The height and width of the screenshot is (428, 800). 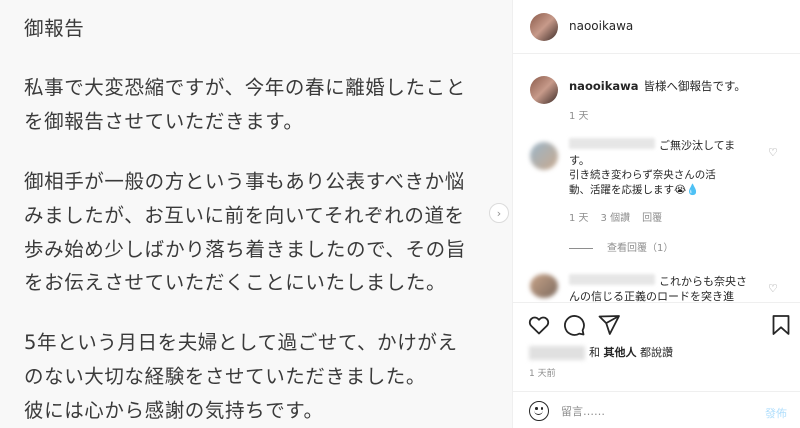 What do you see at coordinates (225, 376) in the screenshot?
I see `image-text-line: のない大切な経験をさせていただきました。` at bounding box center [225, 376].